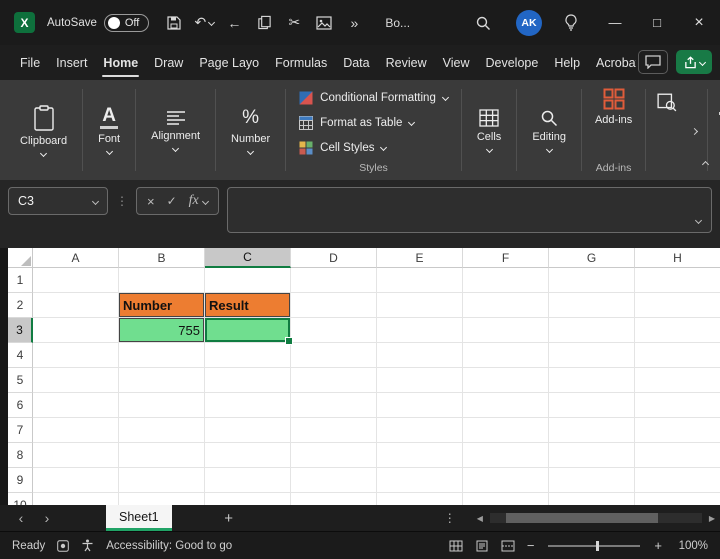 This screenshot has width=720, height=559. What do you see at coordinates (506, 499) in the screenshot?
I see `cell-F10` at bounding box center [506, 499].